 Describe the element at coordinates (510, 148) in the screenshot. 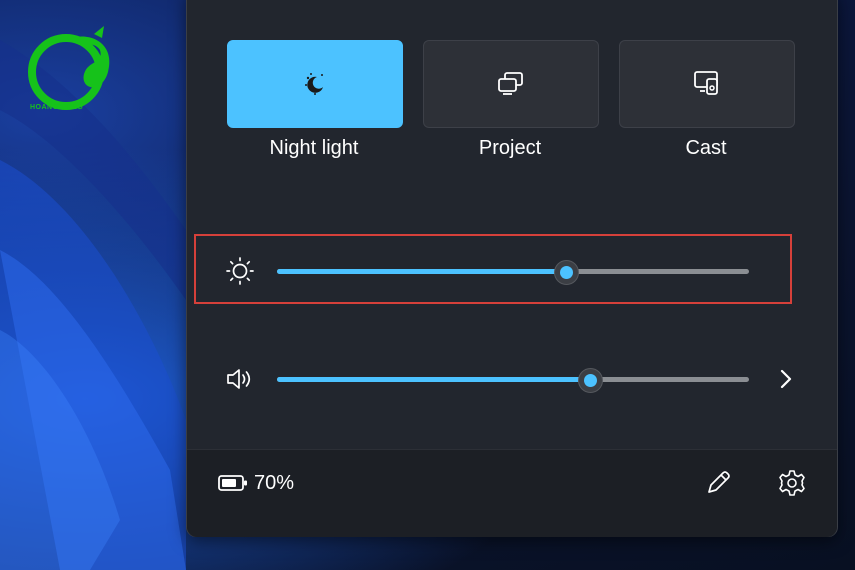

I see `project-label: Project` at that location.